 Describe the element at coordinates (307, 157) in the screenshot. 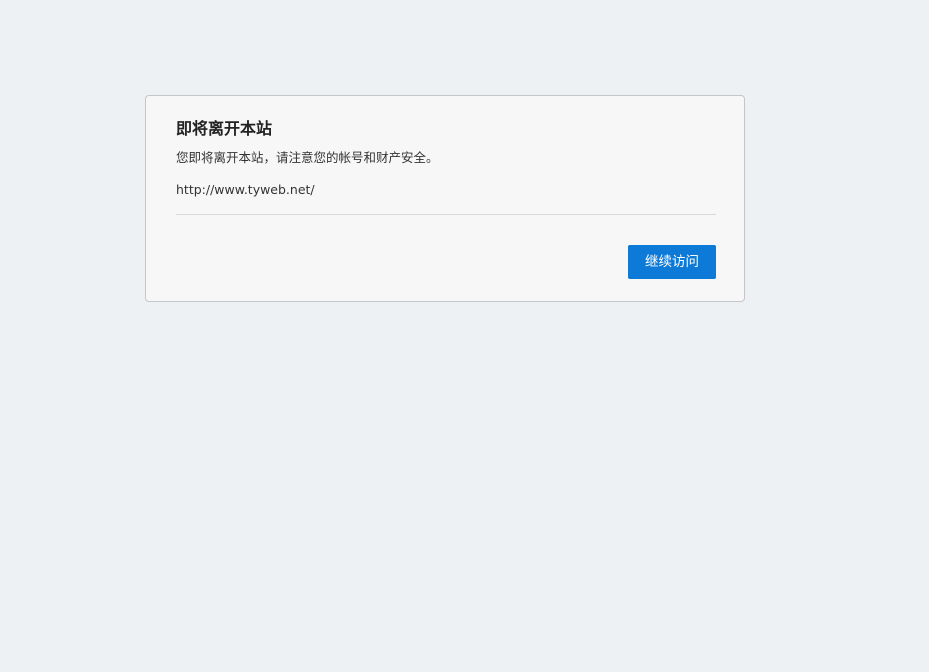

I see `warning-message: 您即将离开本站，请注意您的帐号和财产安全。` at that location.